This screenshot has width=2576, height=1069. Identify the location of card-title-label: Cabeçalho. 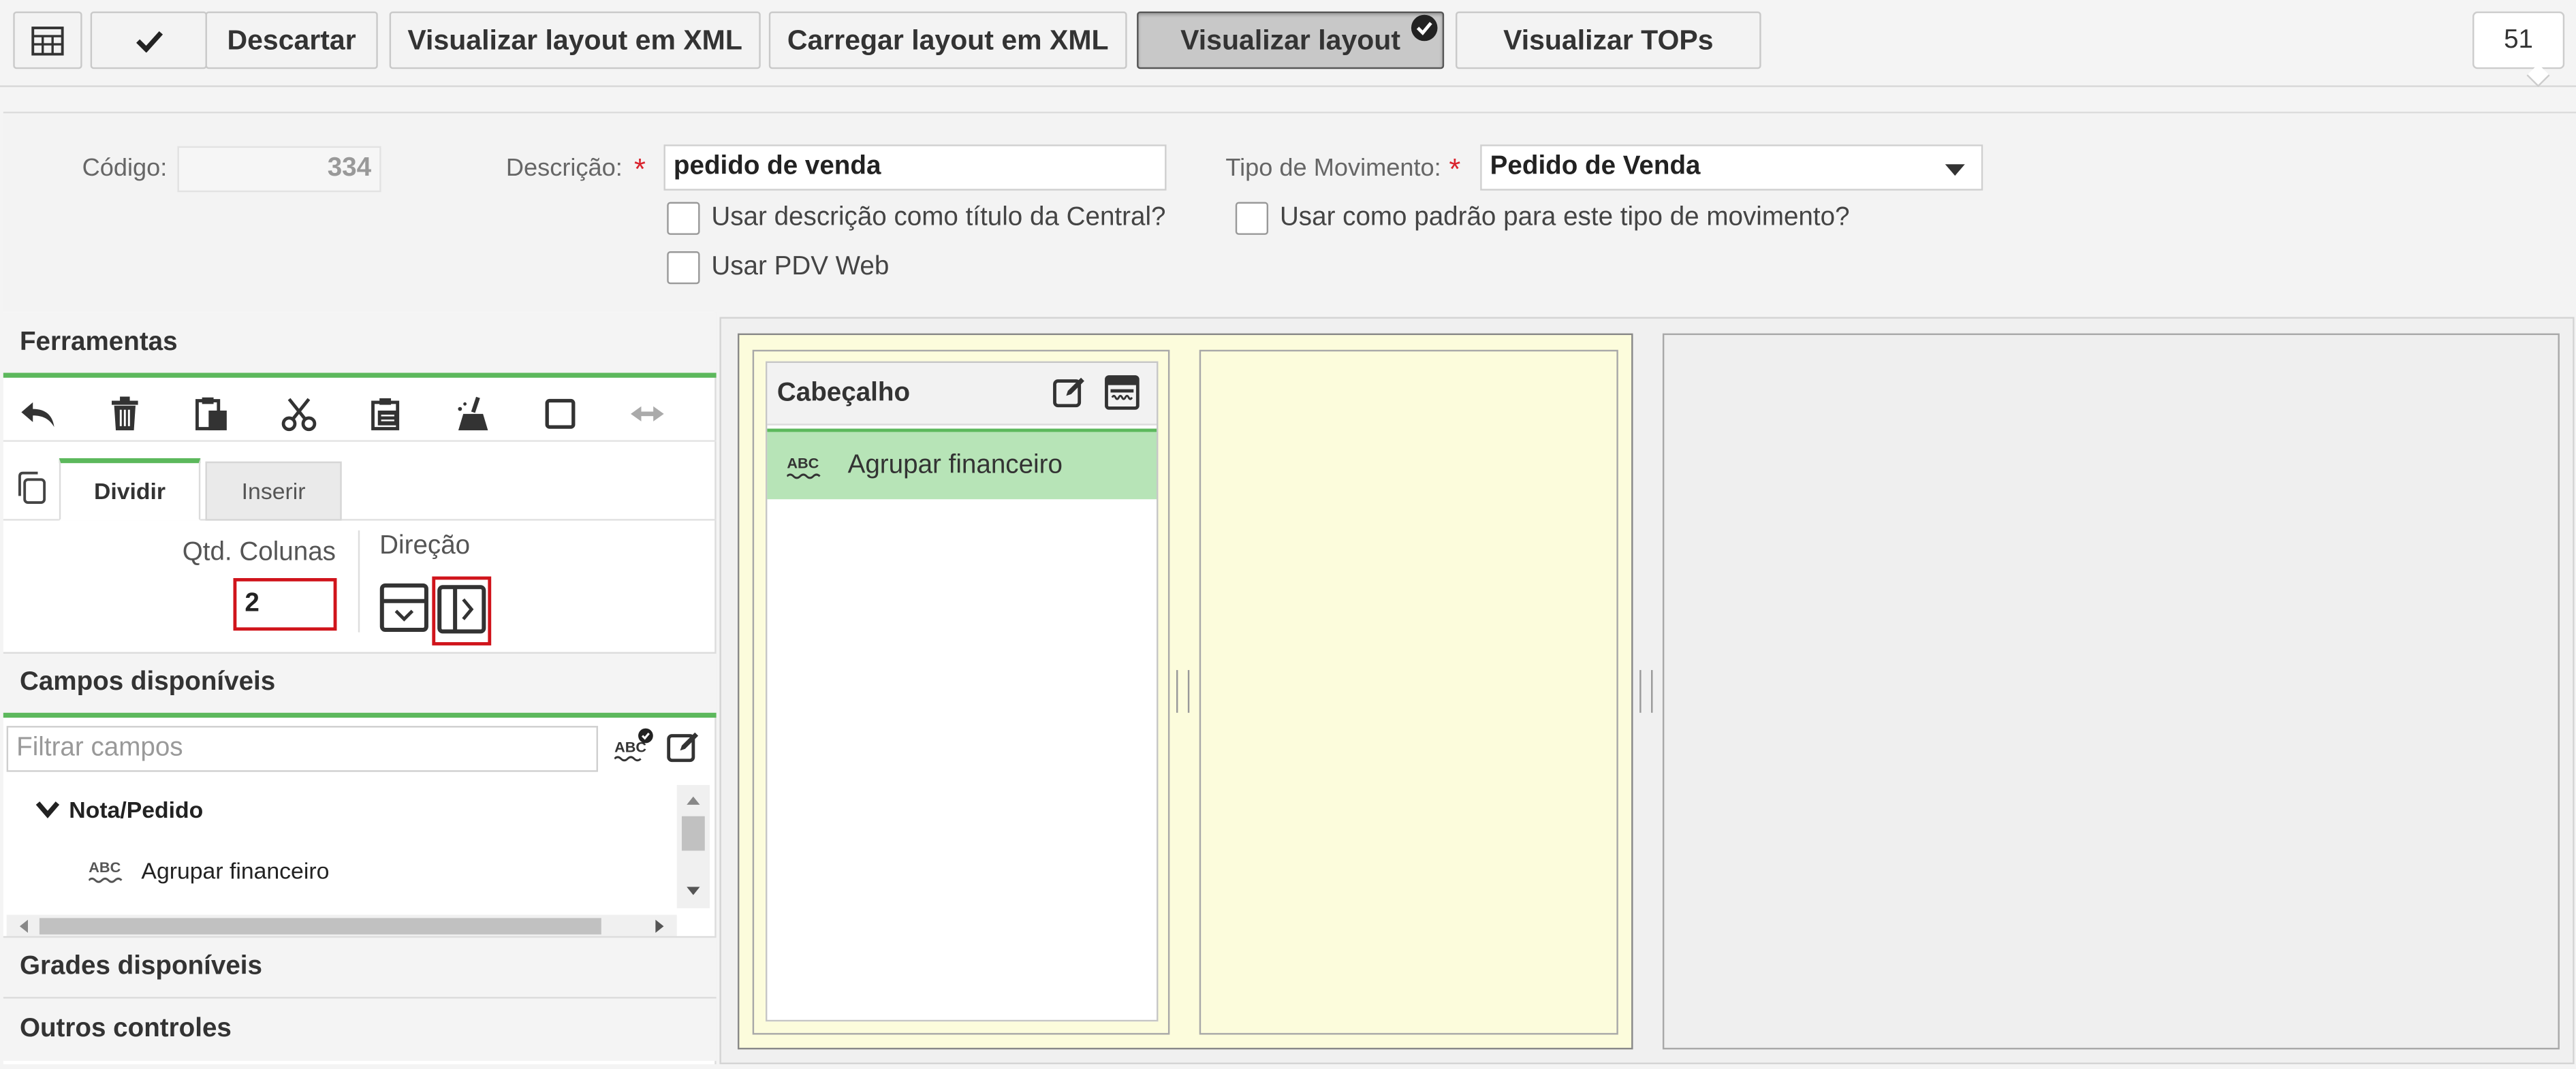
(843, 392).